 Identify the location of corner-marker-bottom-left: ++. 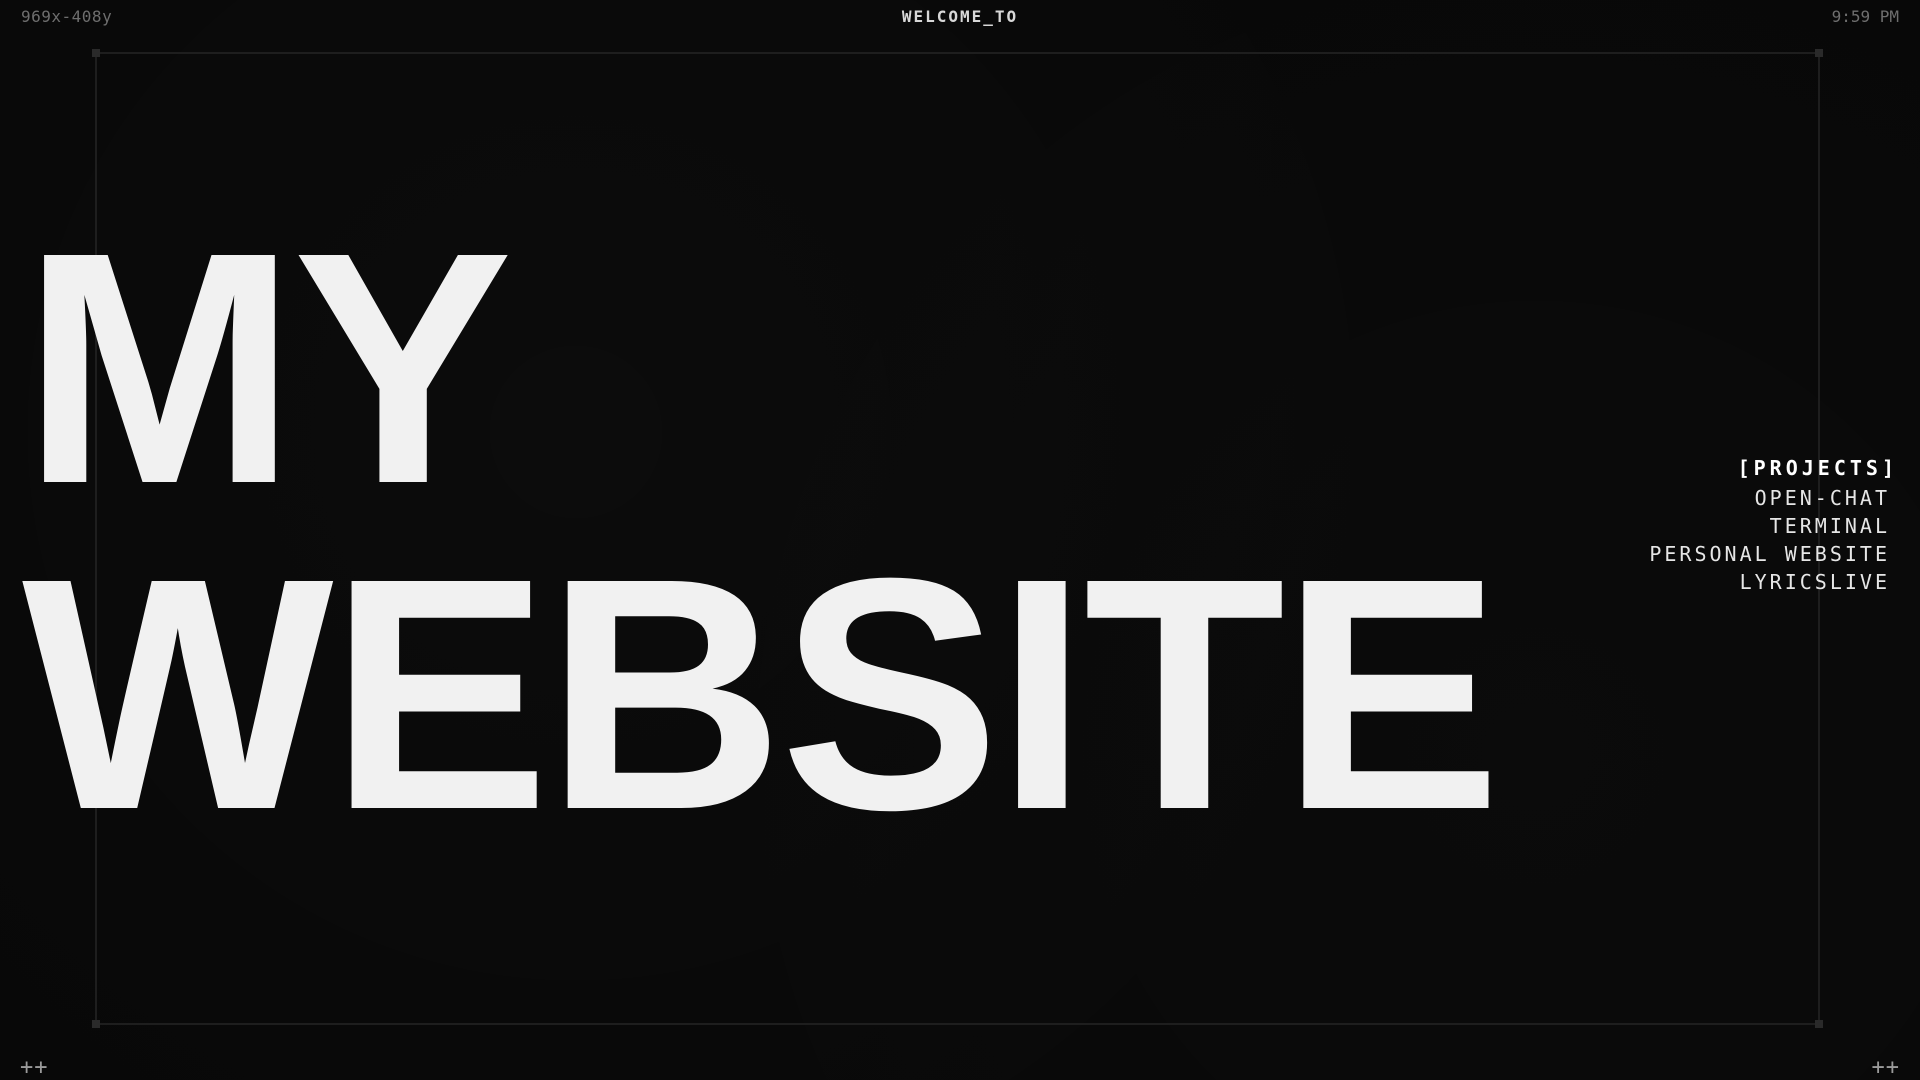
(34, 1067).